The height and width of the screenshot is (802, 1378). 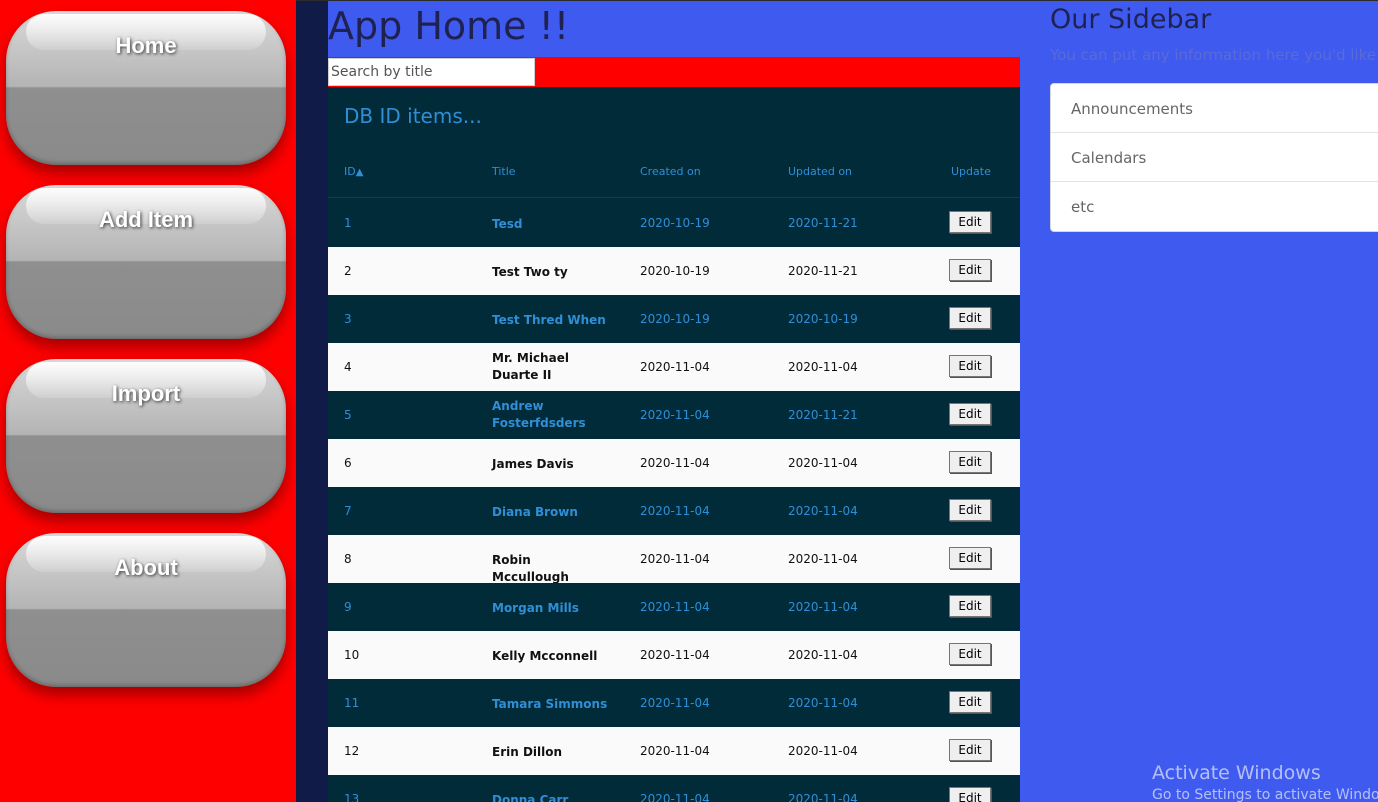 What do you see at coordinates (146, 45) in the screenshot?
I see `nav-home-label: Home` at bounding box center [146, 45].